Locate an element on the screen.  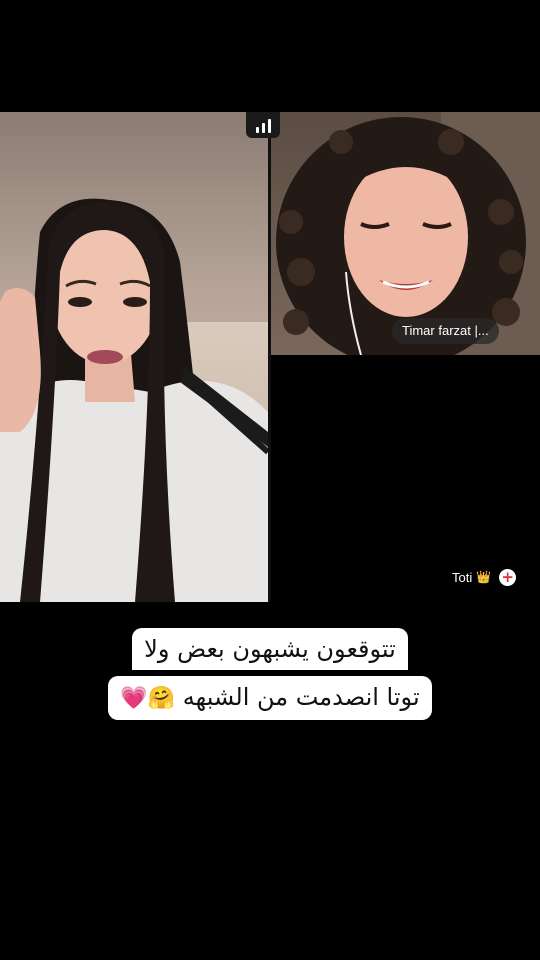
signal-bars-icon is located at coordinates (263, 125).